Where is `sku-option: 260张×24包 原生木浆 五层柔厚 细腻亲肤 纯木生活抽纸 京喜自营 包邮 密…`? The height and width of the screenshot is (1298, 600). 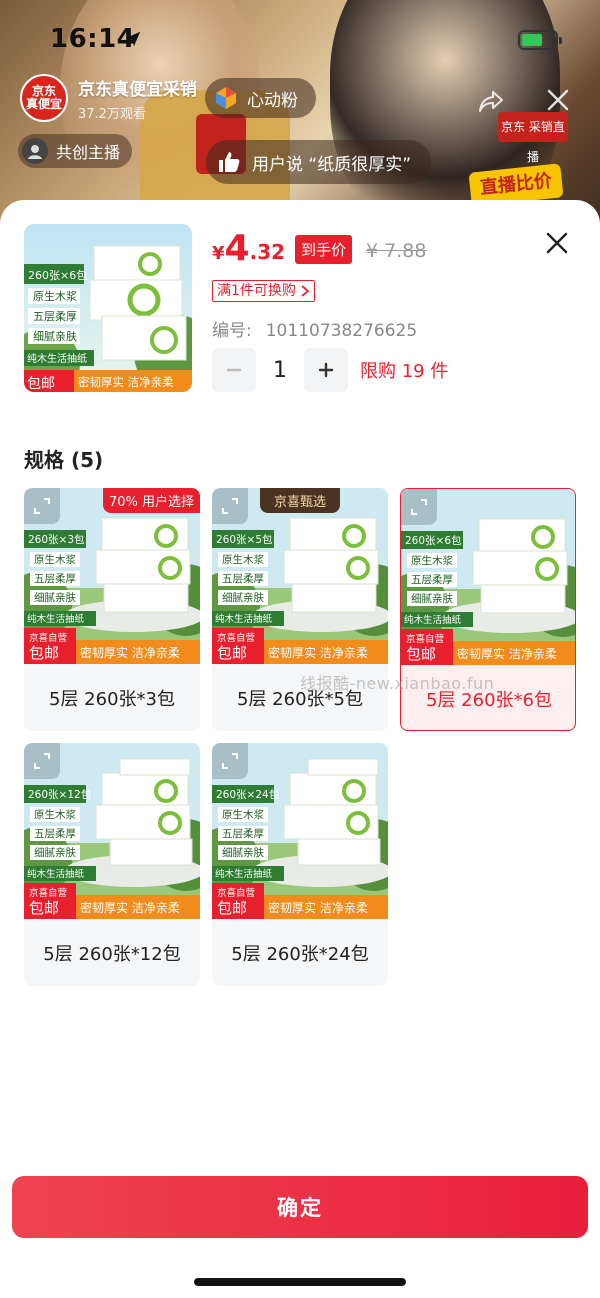
sku-option: 260张×24包 原生木浆 五层柔厚 细腻亲肤 纯木生活抽纸 京喜自营 包邮 密… is located at coordinates (300, 864).